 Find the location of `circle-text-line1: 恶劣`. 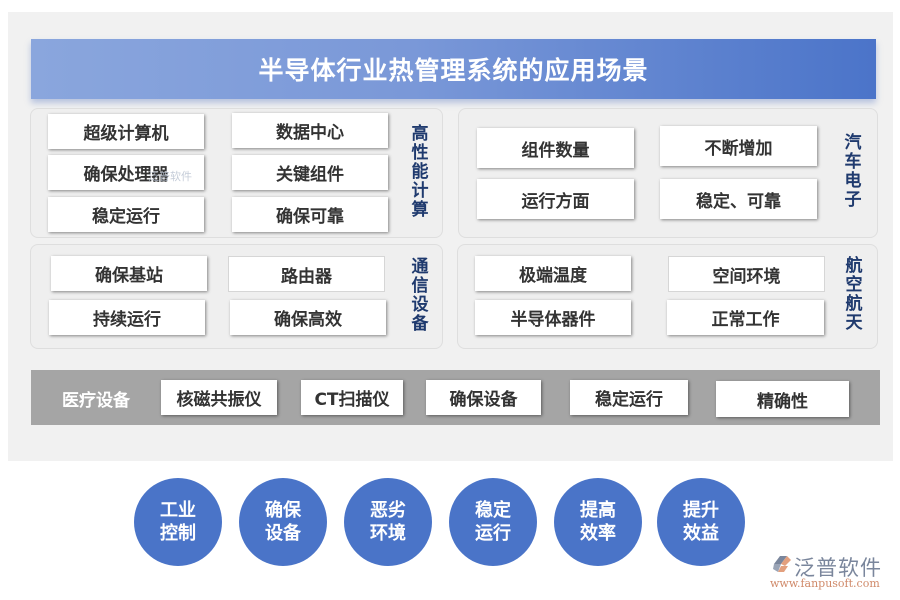

circle-text-line1: 恶劣 is located at coordinates (388, 510).